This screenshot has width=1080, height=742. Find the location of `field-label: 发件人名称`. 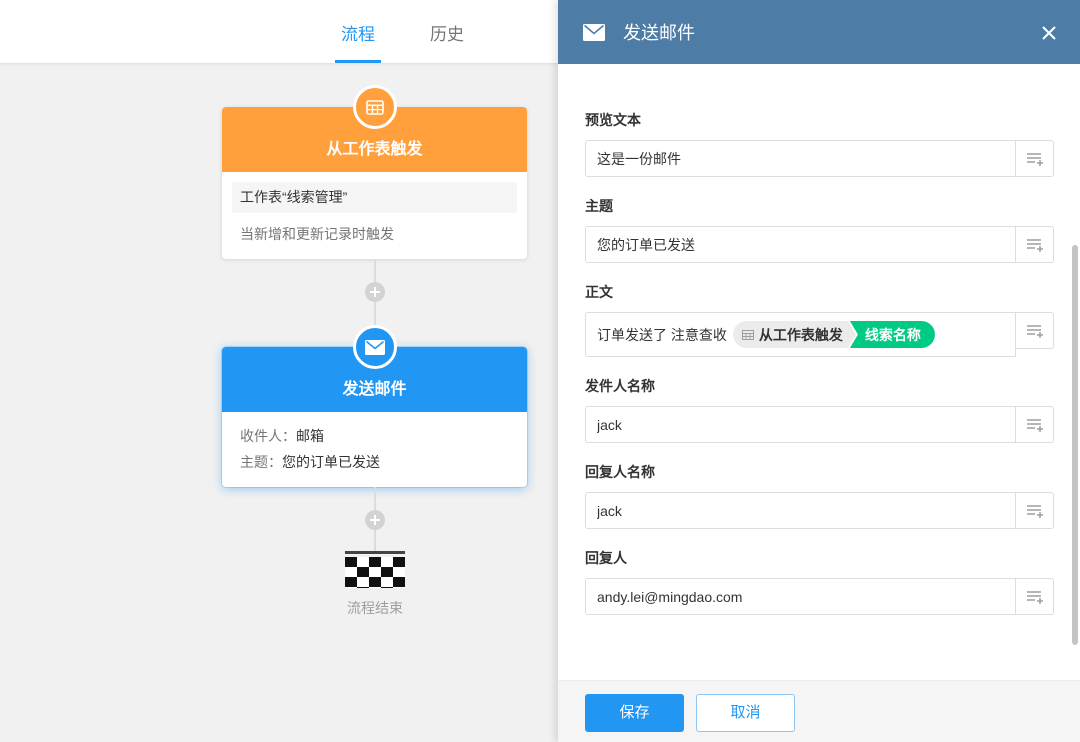

field-label: 发件人名称 is located at coordinates (620, 386).